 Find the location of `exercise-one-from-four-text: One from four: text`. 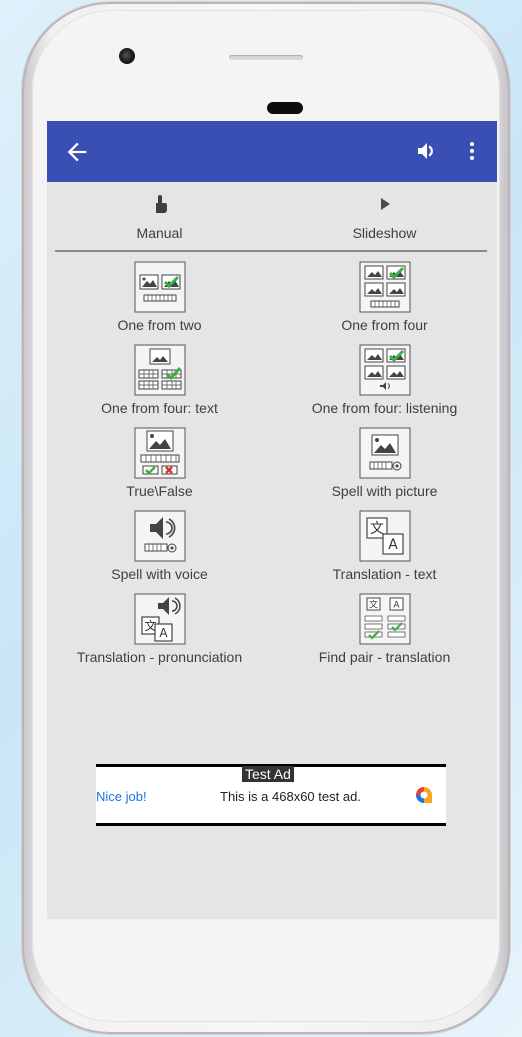

exercise-one-from-four-text: One from four: text is located at coordinates (159, 385).